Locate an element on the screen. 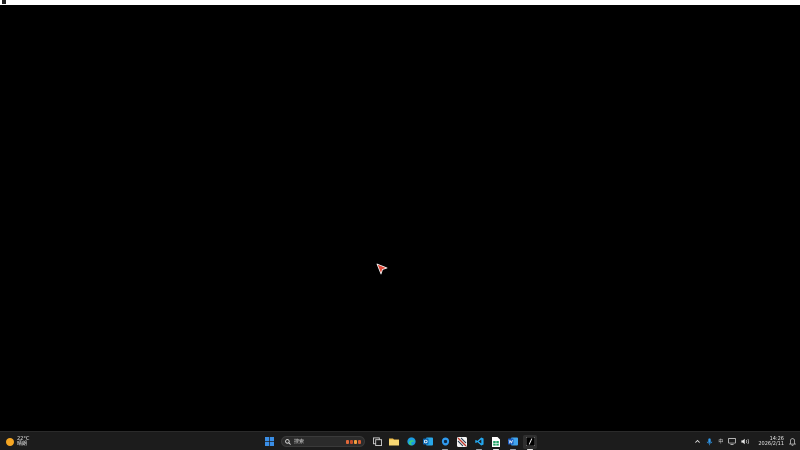 Image resolution: width=800 pixels, height=450 pixels. weather-widget: 22°C 晴朗 is located at coordinates (17, 441).